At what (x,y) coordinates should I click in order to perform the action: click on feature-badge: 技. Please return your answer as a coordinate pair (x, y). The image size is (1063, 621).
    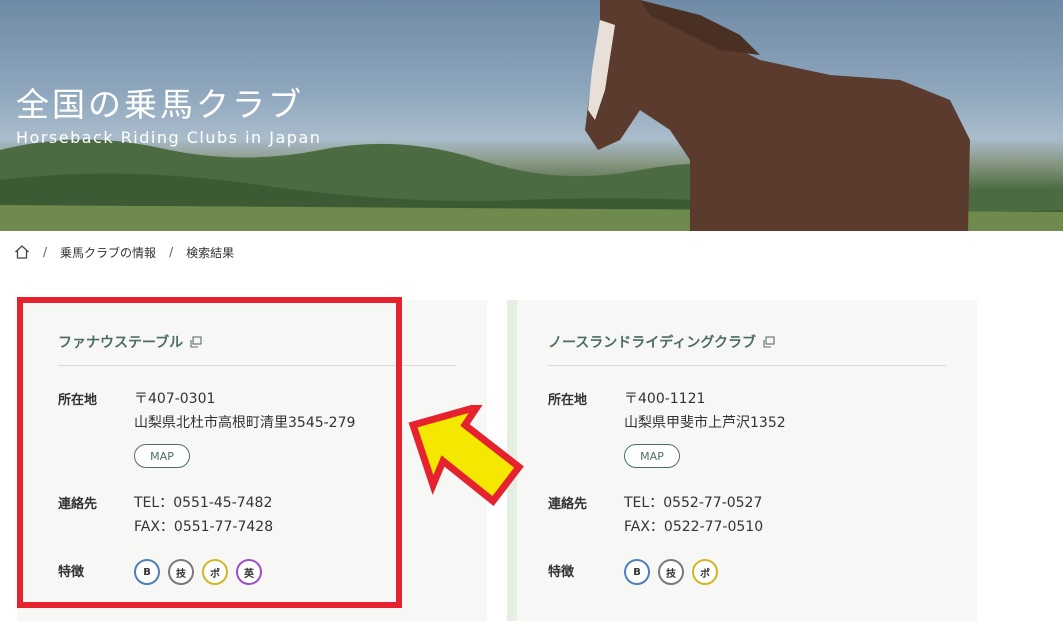
    Looking at the image, I should click on (671, 572).